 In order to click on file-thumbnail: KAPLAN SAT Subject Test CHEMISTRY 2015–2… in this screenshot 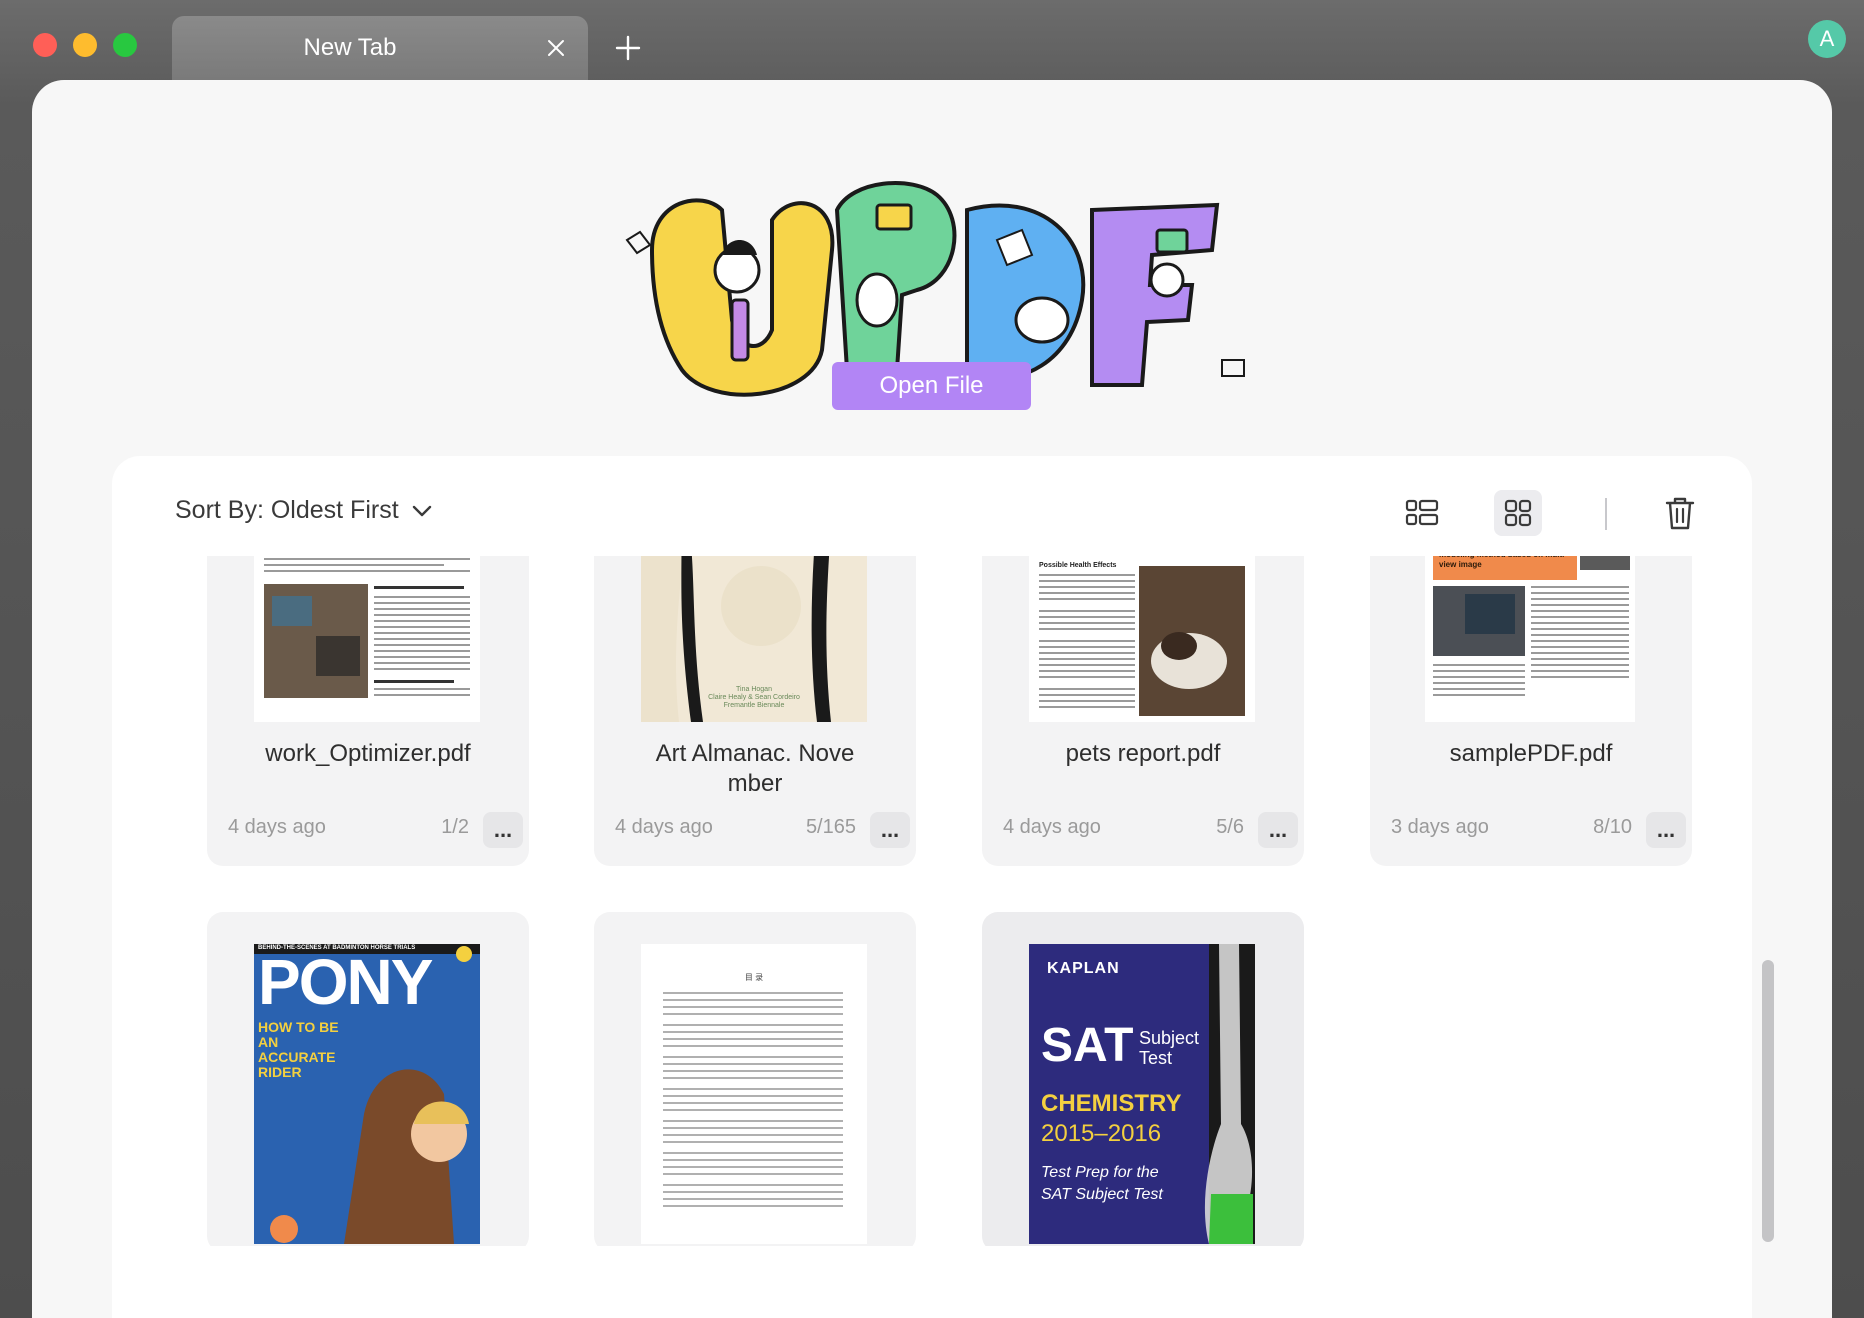, I will do `click(1142, 1094)`.